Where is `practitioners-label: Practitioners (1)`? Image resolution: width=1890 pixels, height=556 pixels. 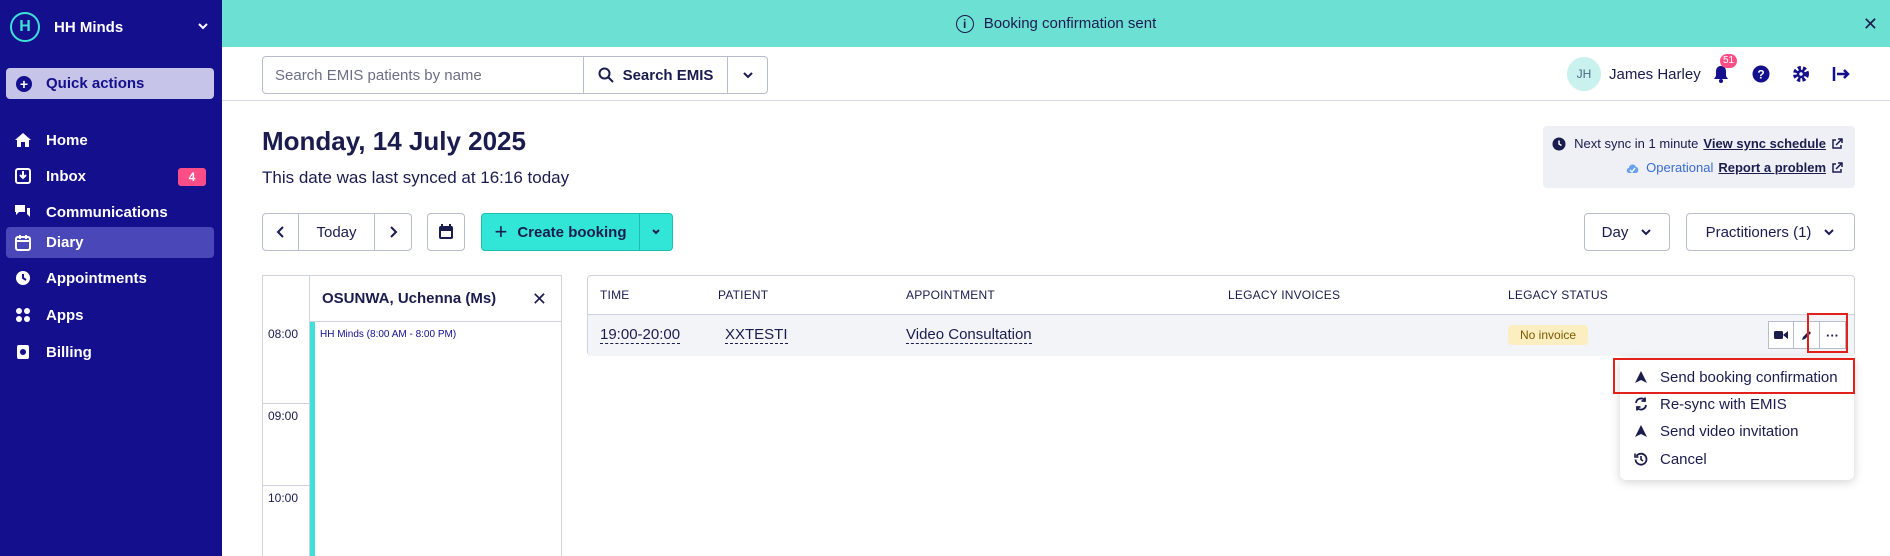
practitioners-label: Practitioners (1) is located at coordinates (1758, 232).